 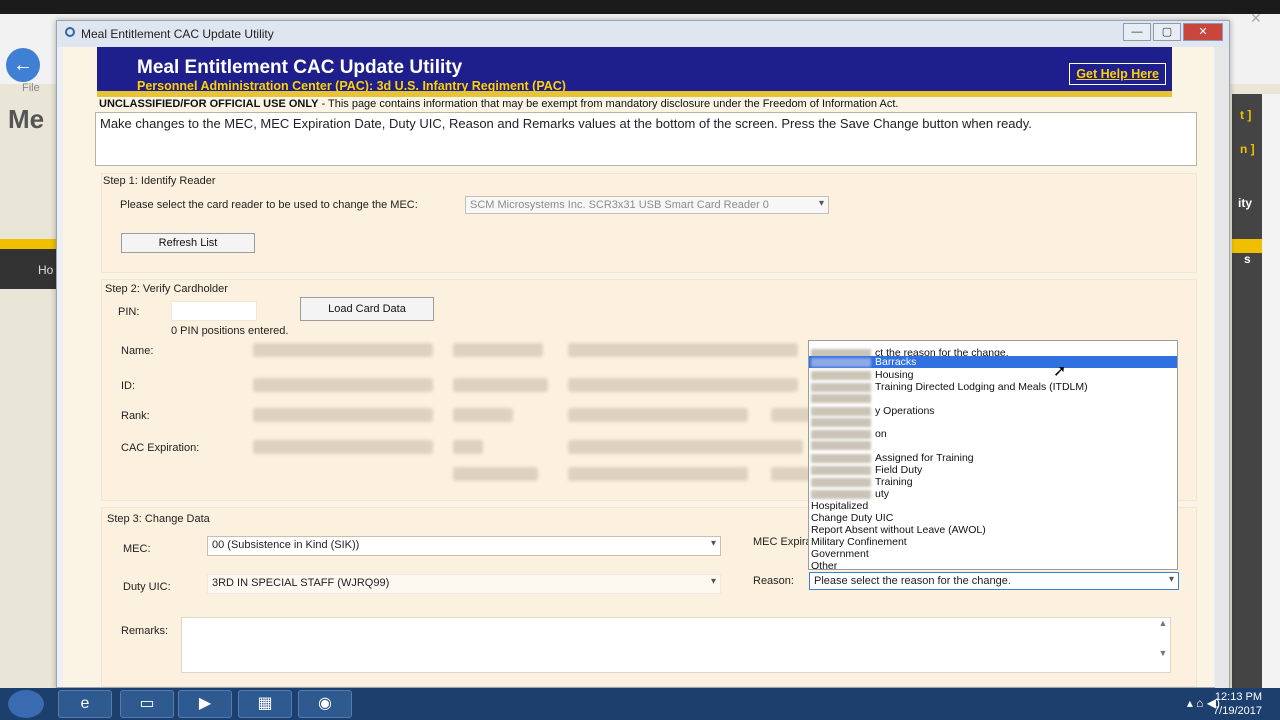 What do you see at coordinates (859, 542) in the screenshot?
I see `reason-option-label: Military Confinement` at bounding box center [859, 542].